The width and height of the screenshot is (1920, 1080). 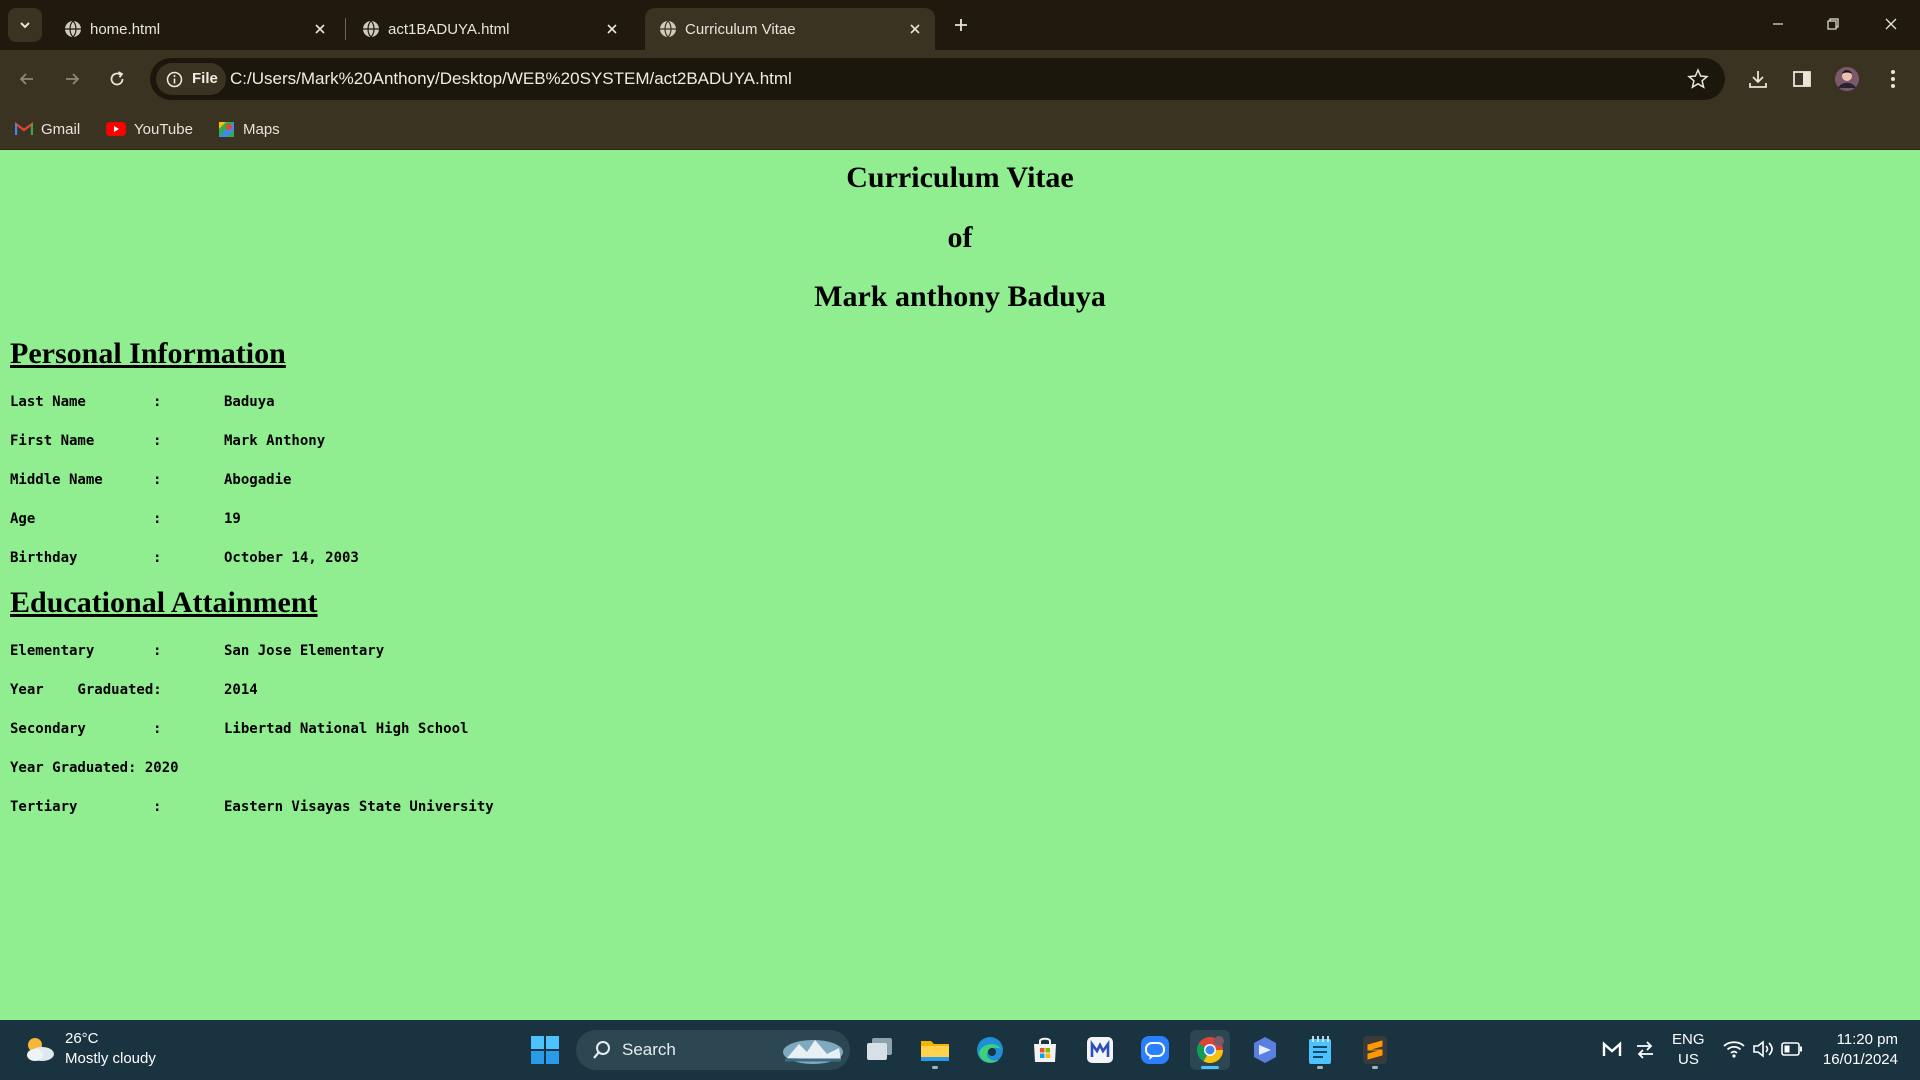 I want to click on taskbar-file-explorer, so click(x=935, y=1050).